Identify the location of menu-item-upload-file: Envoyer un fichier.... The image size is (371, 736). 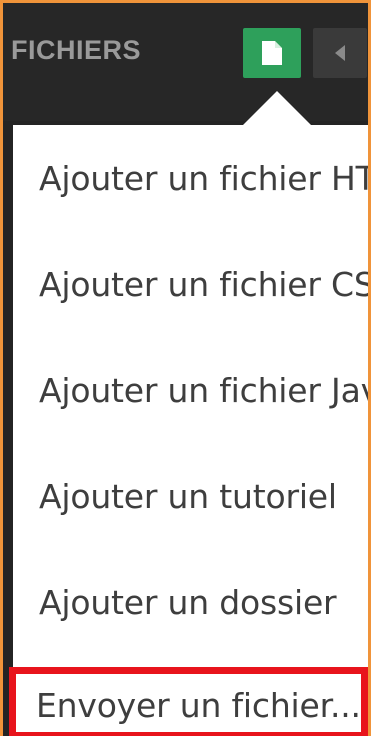
(188, 701).